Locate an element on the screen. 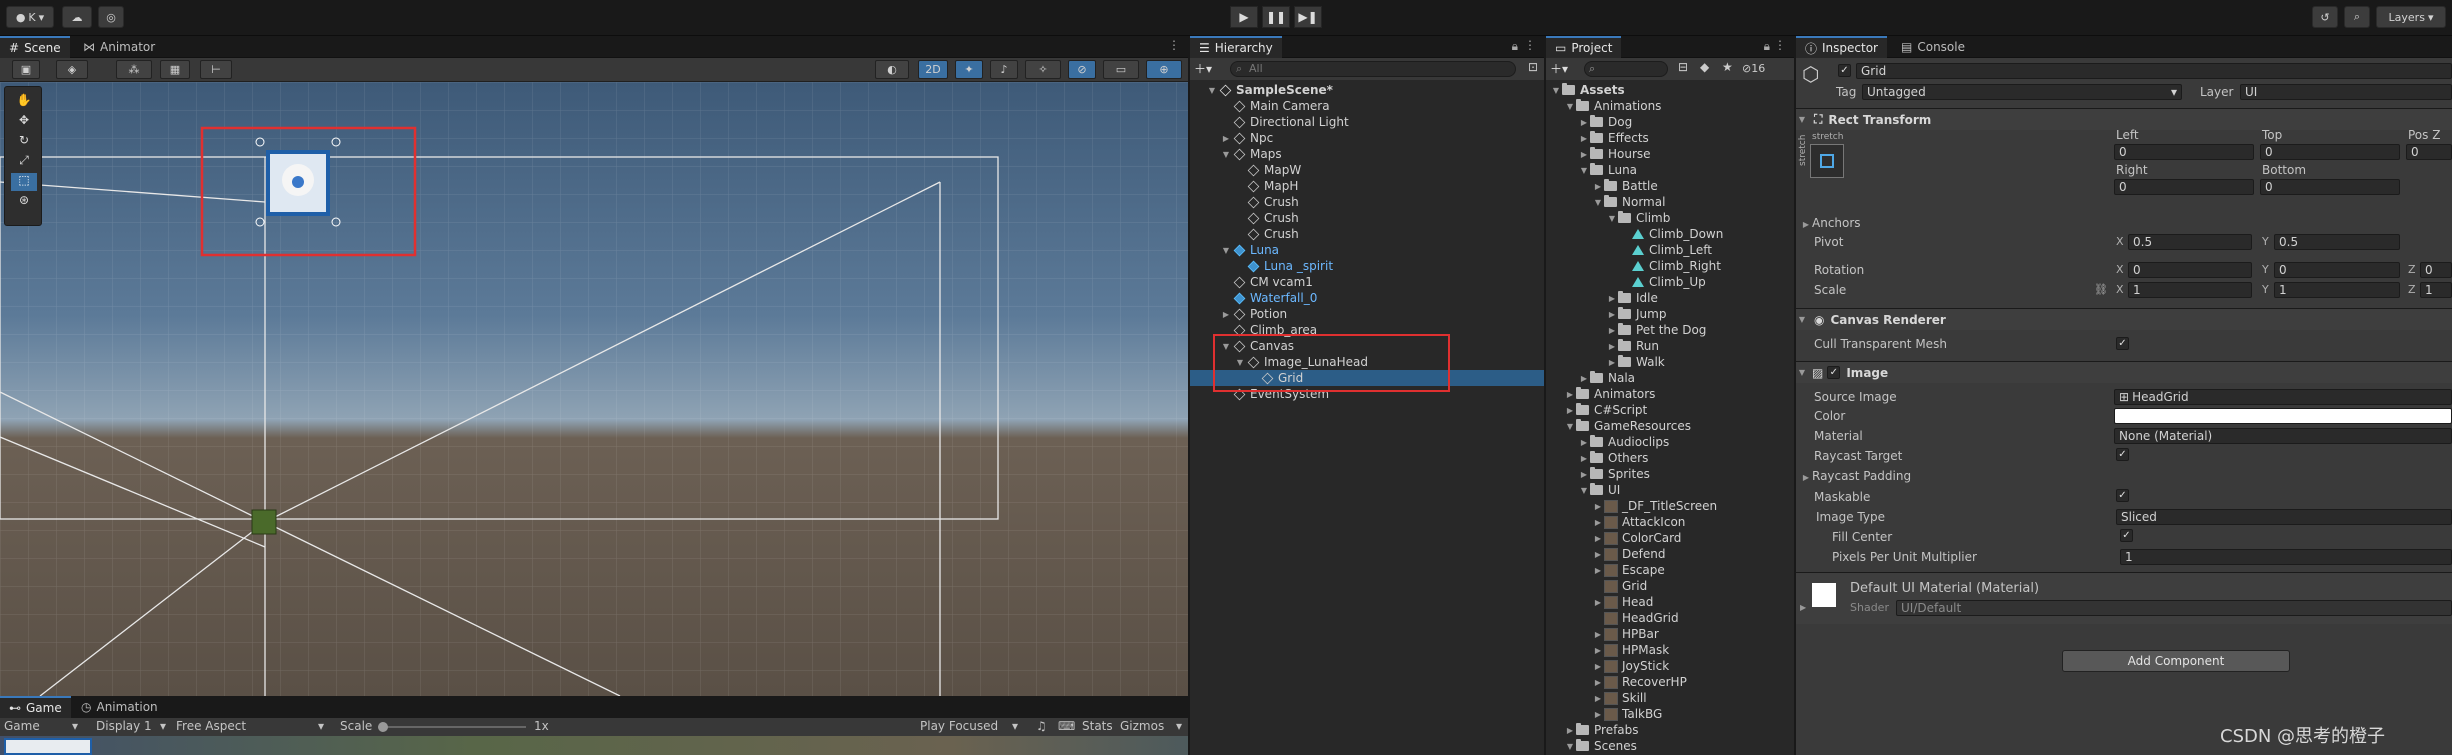 The height and width of the screenshot is (755, 2452). hierarchy-row: Directional Light is located at coordinates (1367, 122).